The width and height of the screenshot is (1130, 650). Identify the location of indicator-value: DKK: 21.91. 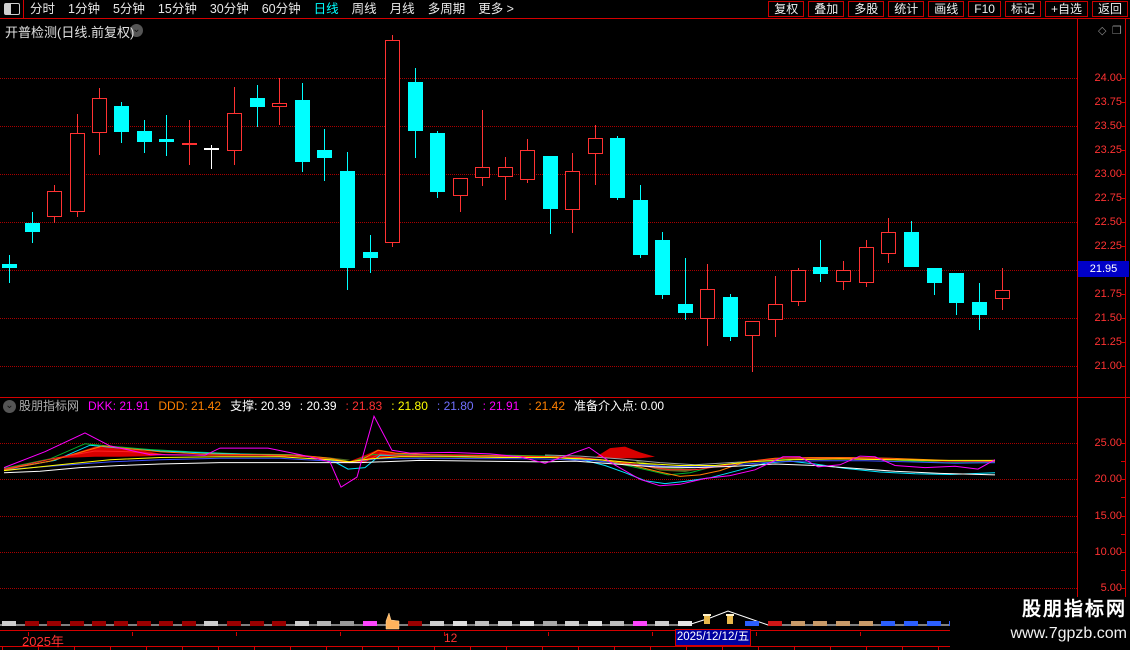
(119, 406).